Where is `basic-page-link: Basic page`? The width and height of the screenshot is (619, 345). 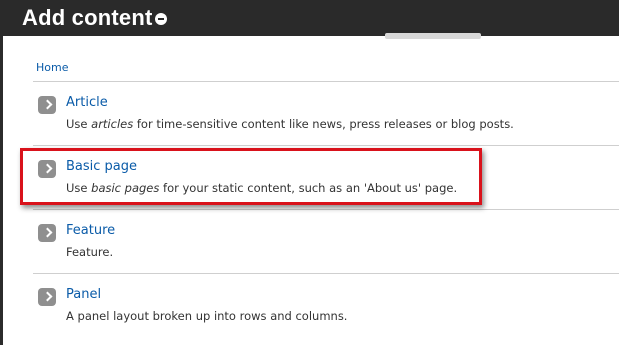 basic-page-link: Basic page is located at coordinates (101, 166).